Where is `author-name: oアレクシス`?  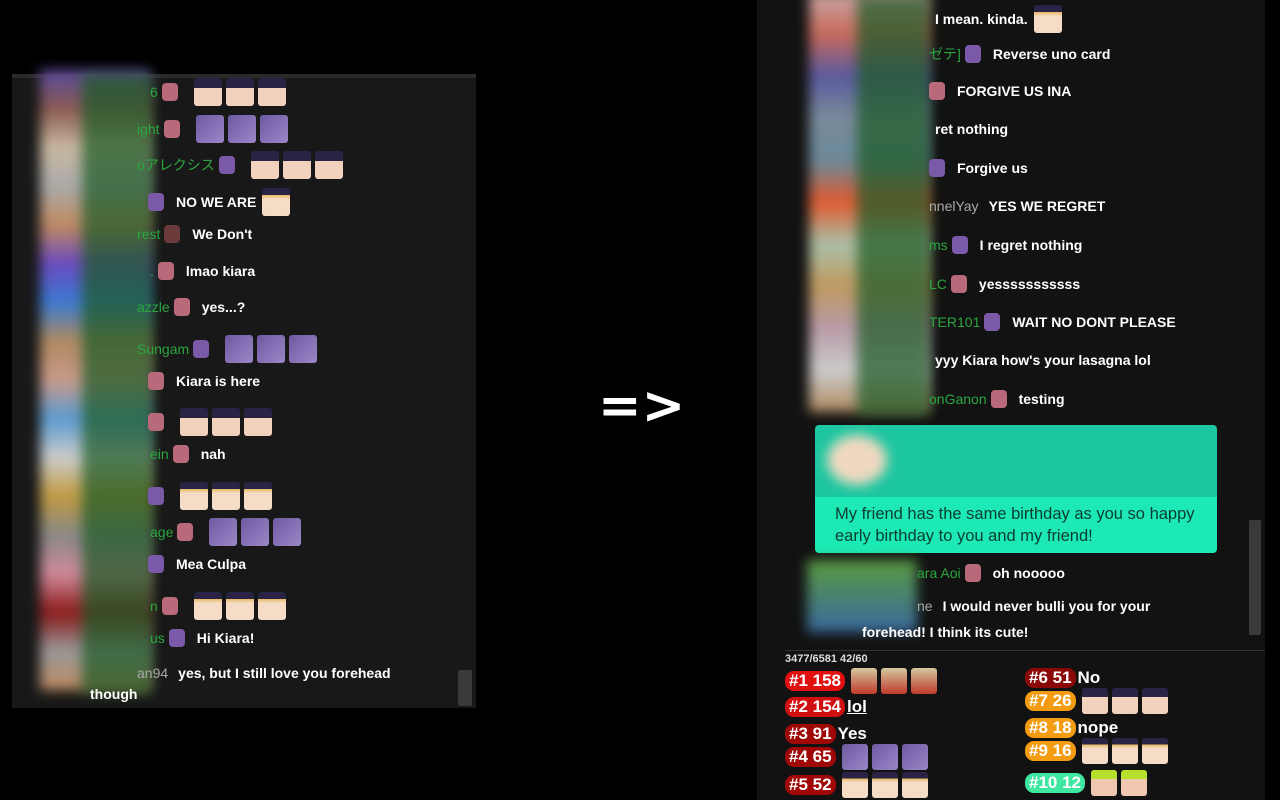
author-name: oアレクシス is located at coordinates (176, 165).